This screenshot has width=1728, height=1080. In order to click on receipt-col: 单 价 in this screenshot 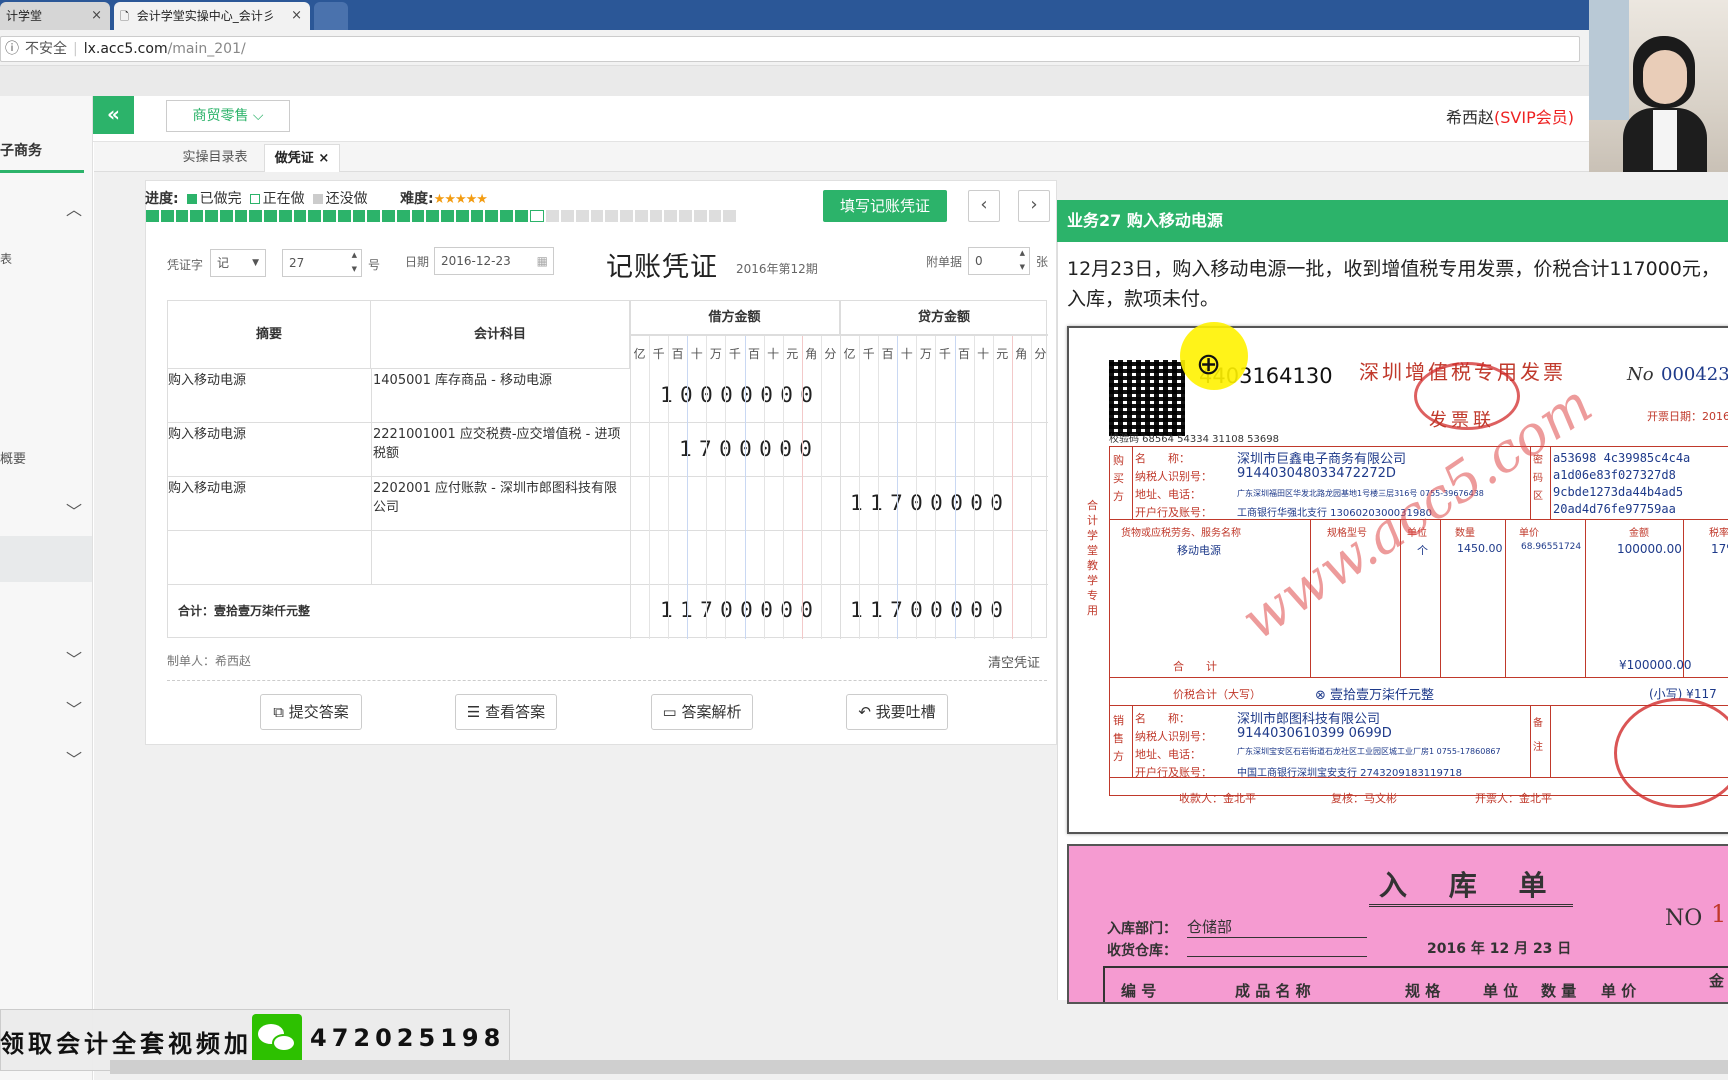, I will do `click(1619, 991)`.